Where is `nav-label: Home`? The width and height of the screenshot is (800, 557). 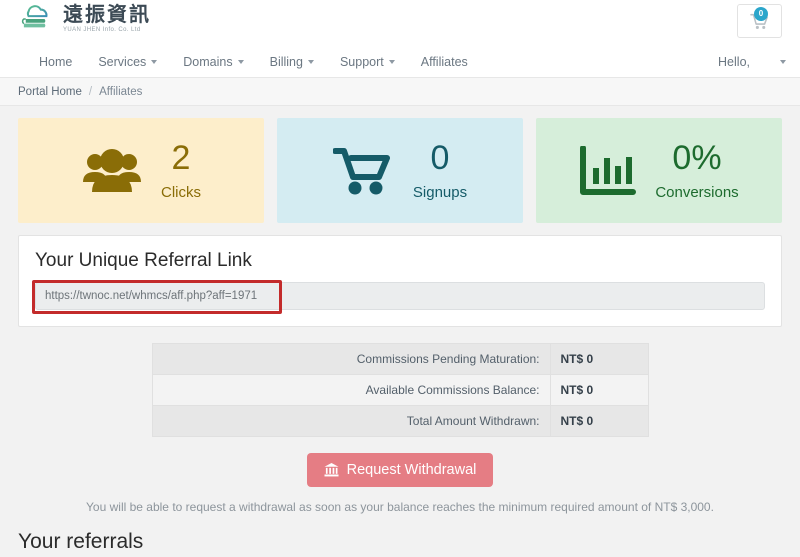
nav-label: Home is located at coordinates (56, 61).